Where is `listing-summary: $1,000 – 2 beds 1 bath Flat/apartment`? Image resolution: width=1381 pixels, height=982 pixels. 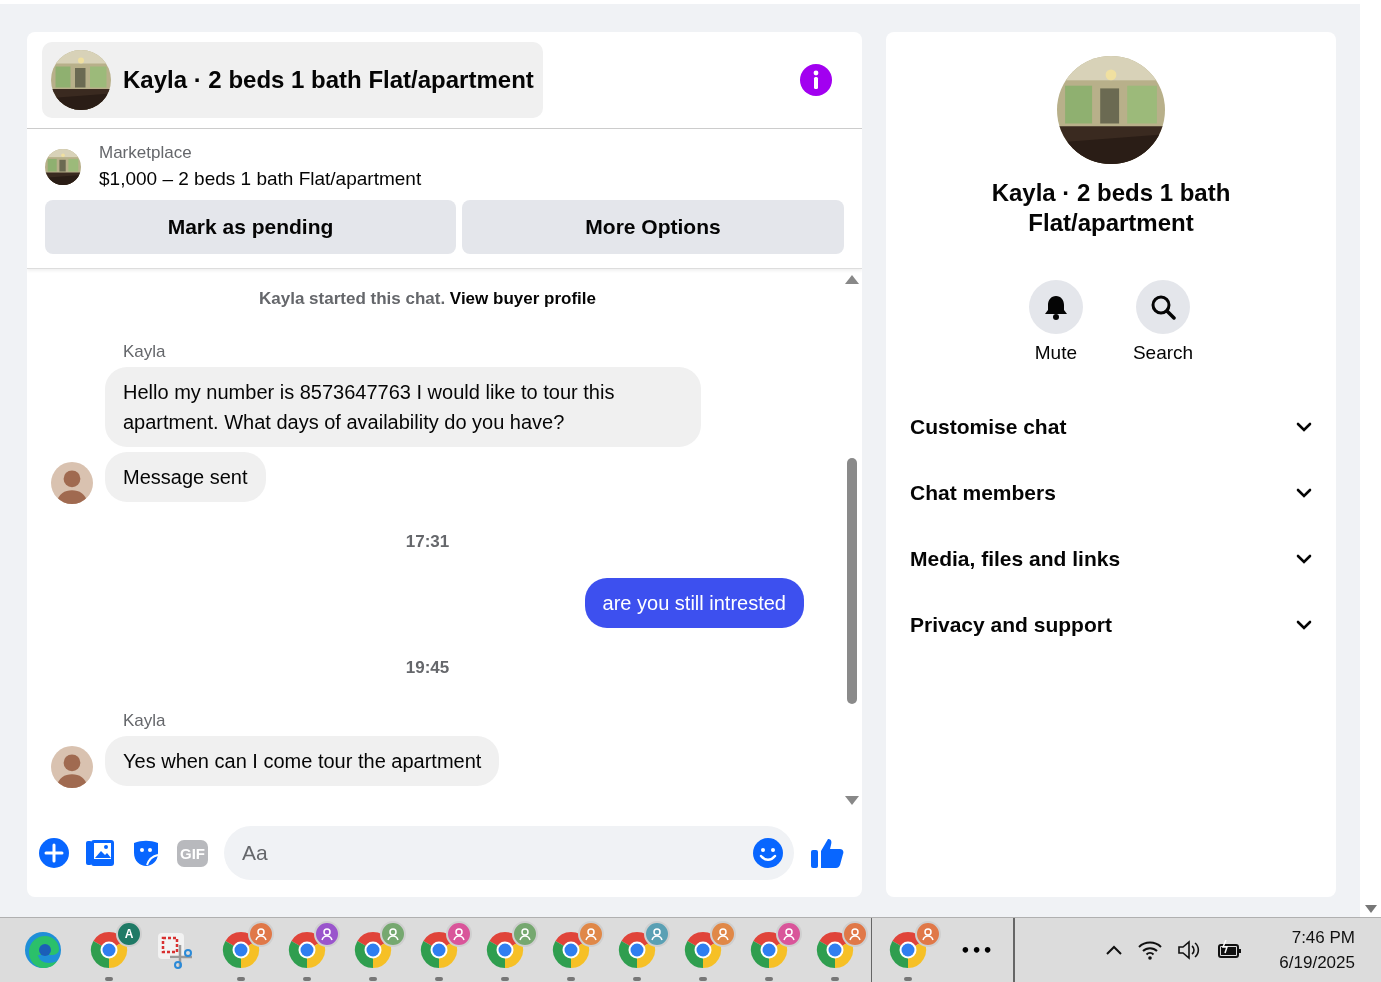 listing-summary: $1,000 – 2 beds 1 bath Flat/apartment is located at coordinates (260, 179).